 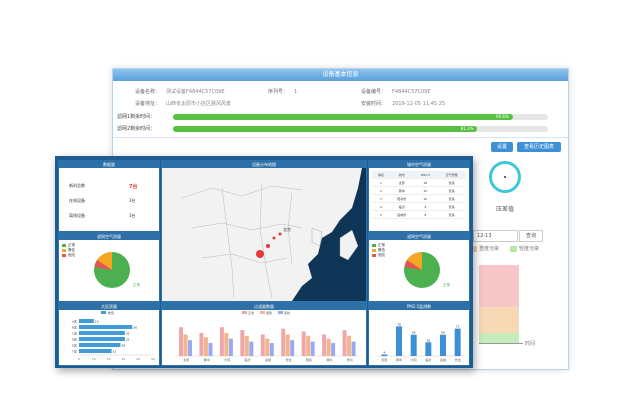 I want to click on panel-title: 数据量, so click(x=109, y=164).